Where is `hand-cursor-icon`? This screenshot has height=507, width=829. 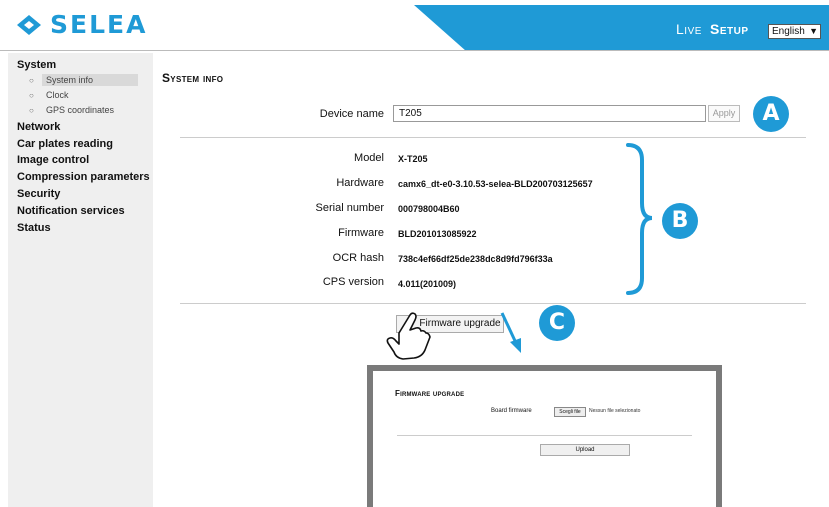 hand-cursor-icon is located at coordinates (408, 336).